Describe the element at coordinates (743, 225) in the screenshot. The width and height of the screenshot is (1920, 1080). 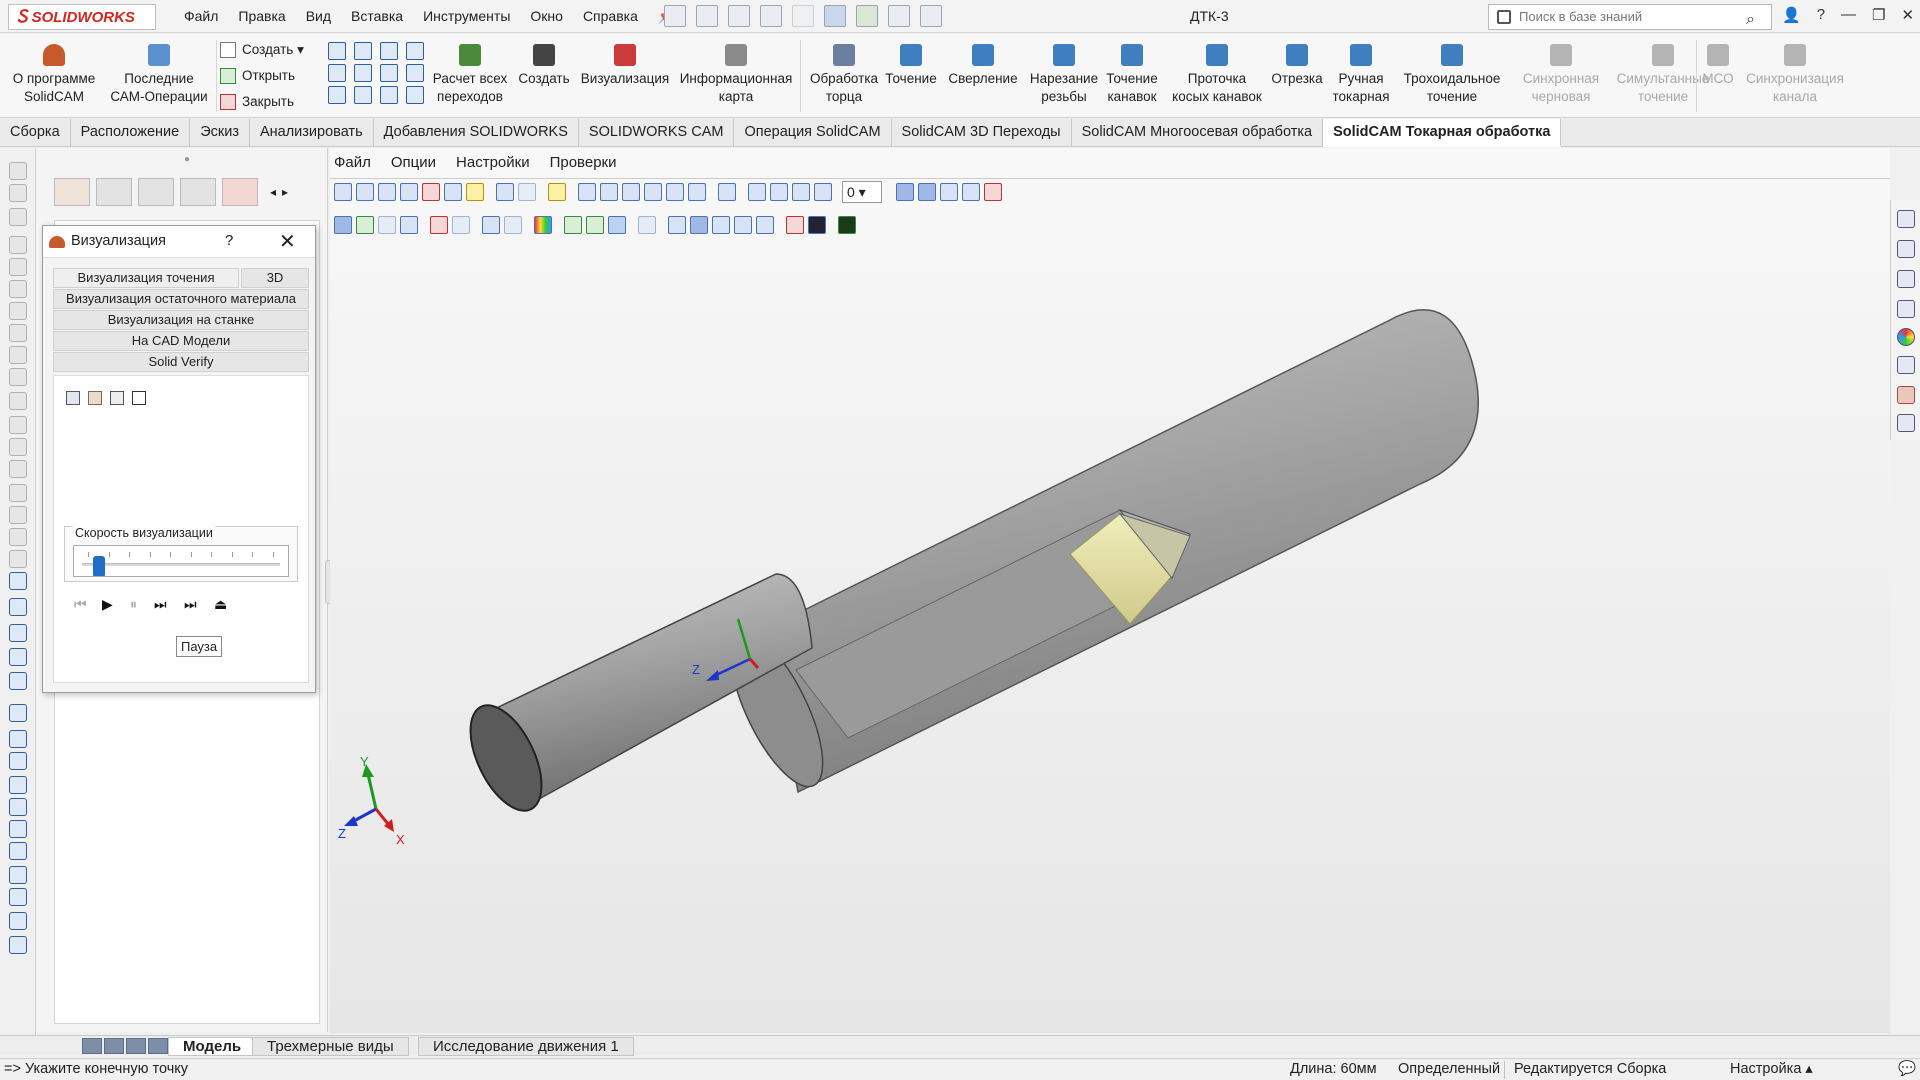
I see `plus-z-icon` at that location.